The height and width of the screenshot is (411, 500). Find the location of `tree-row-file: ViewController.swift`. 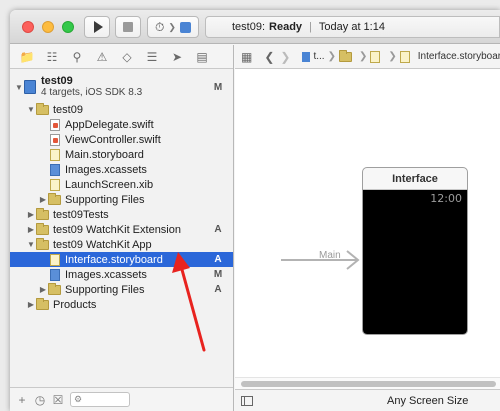

tree-row-file: ViewController.swift is located at coordinates (121, 139).